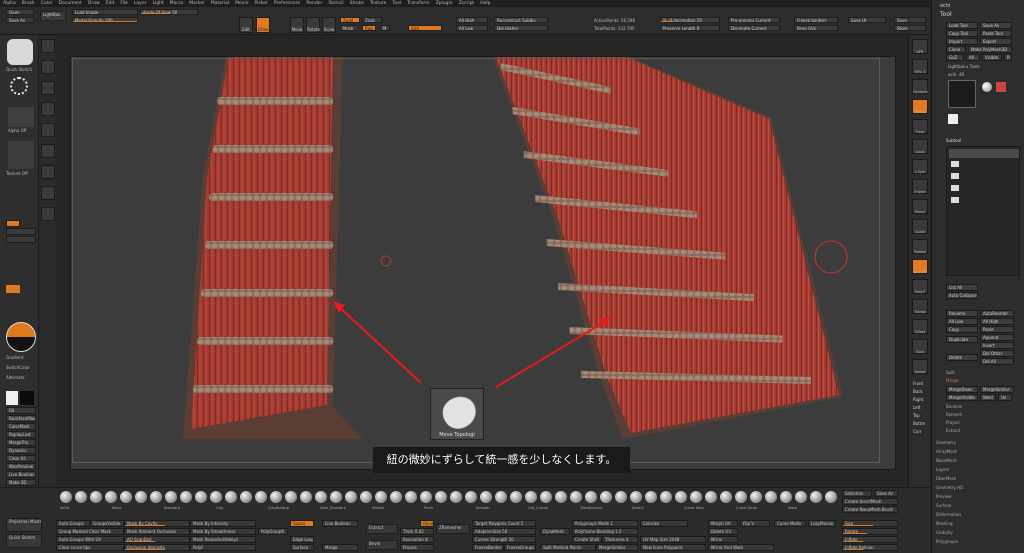 Image resolution: width=1024 pixels, height=553 pixels. What do you see at coordinates (521, 28) in the screenshot?
I see `del-higher-button: Del Higher` at bounding box center [521, 28].